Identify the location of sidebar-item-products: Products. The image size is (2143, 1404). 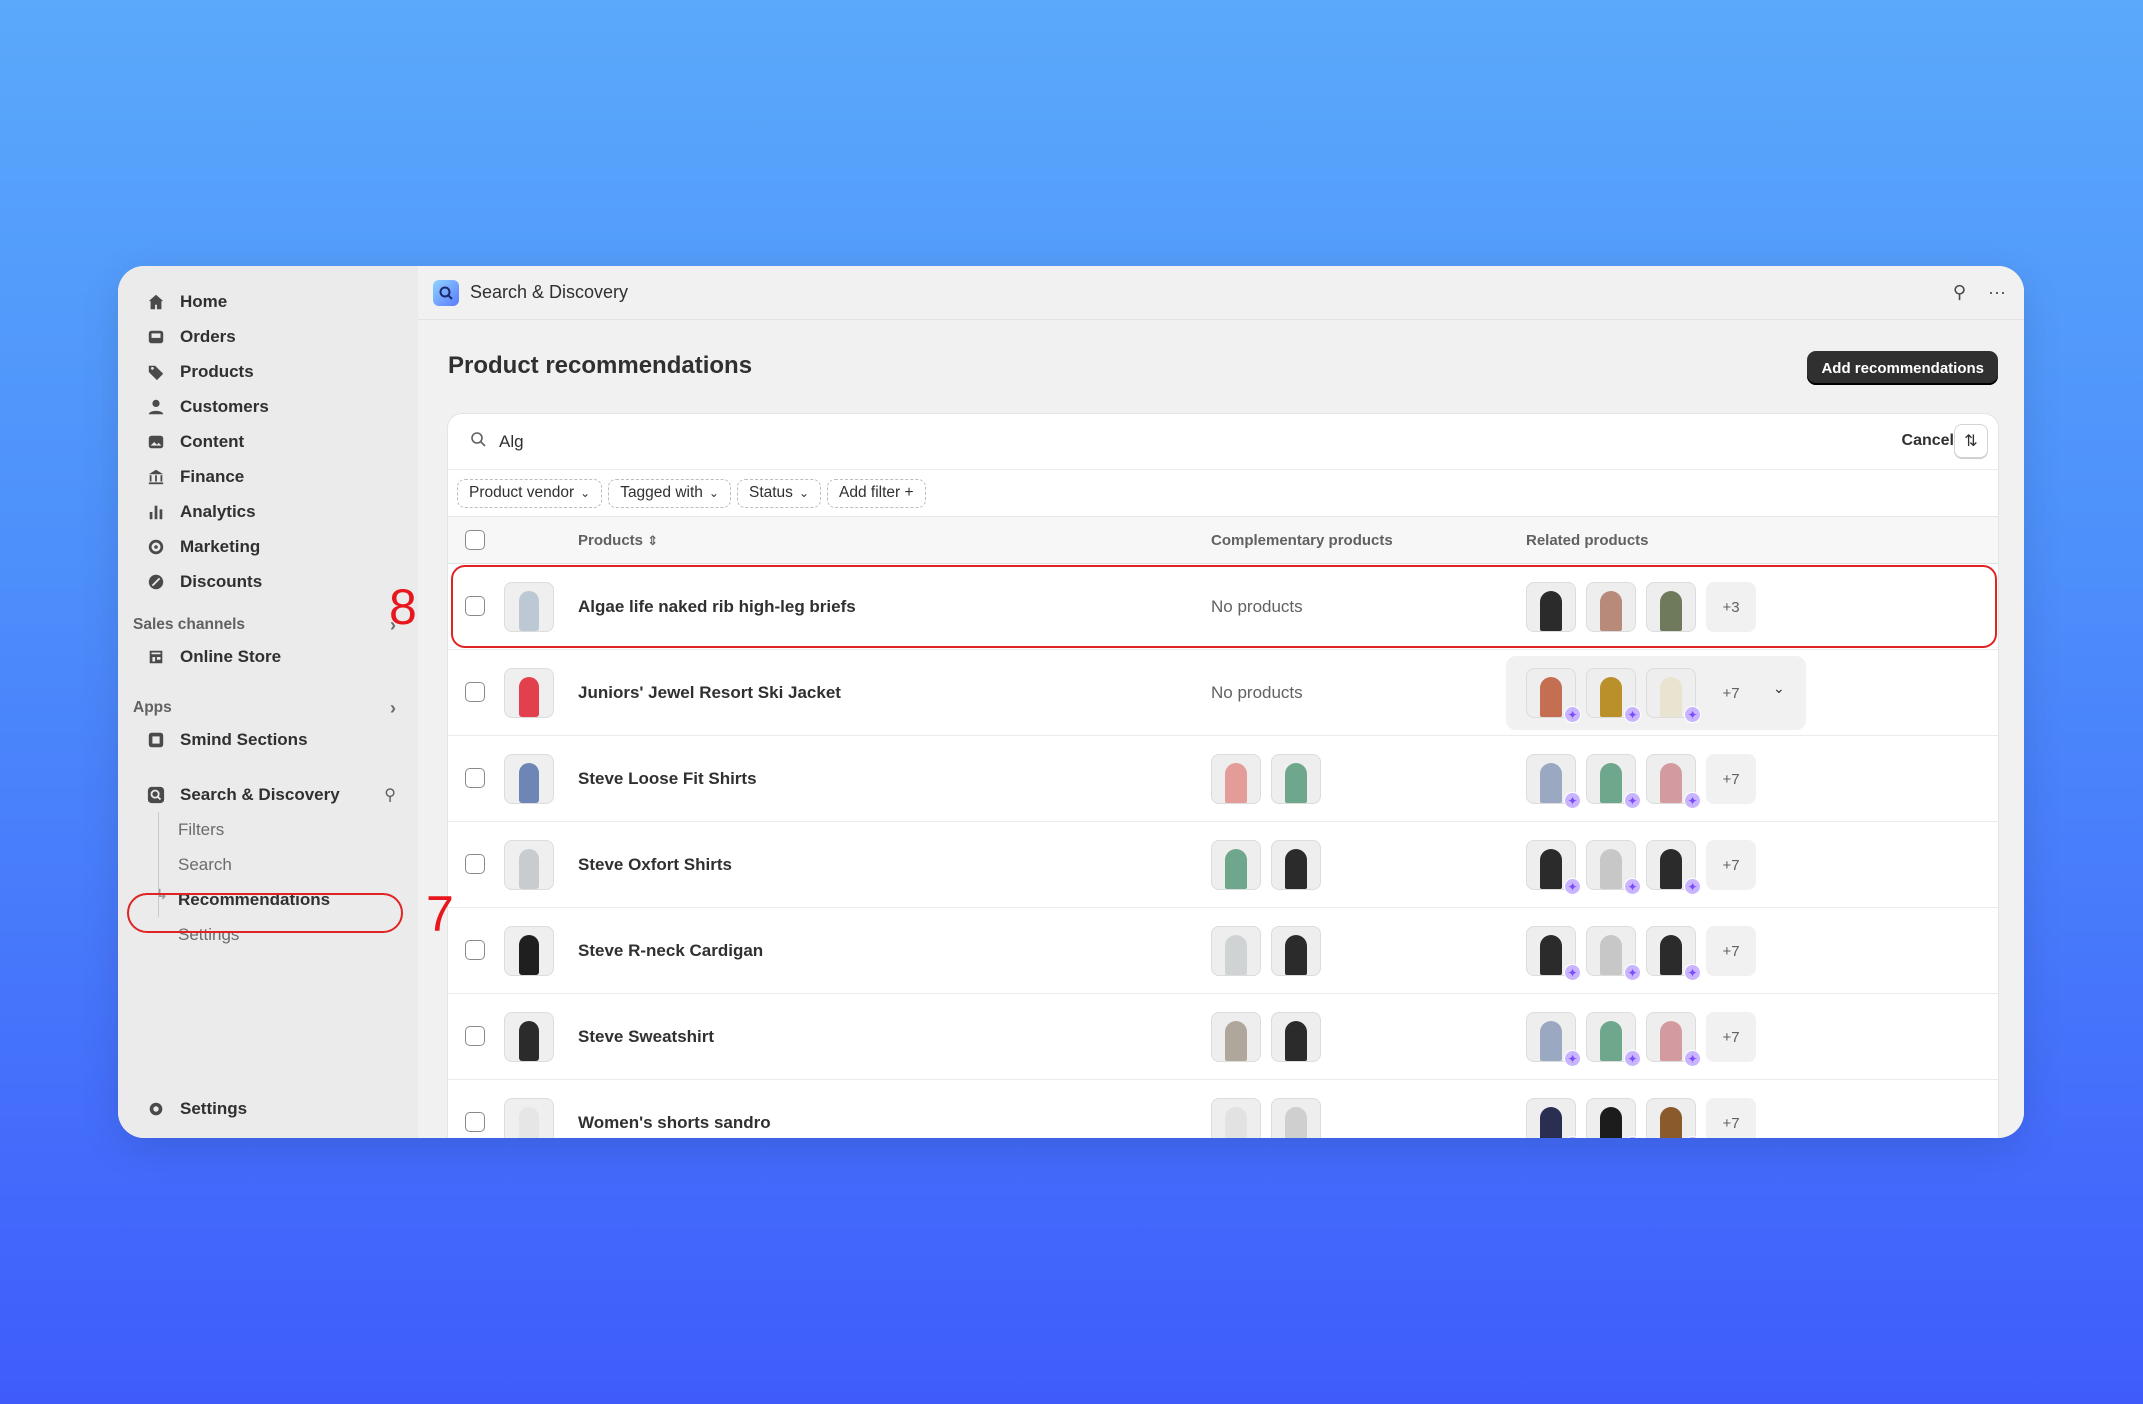
(268, 371).